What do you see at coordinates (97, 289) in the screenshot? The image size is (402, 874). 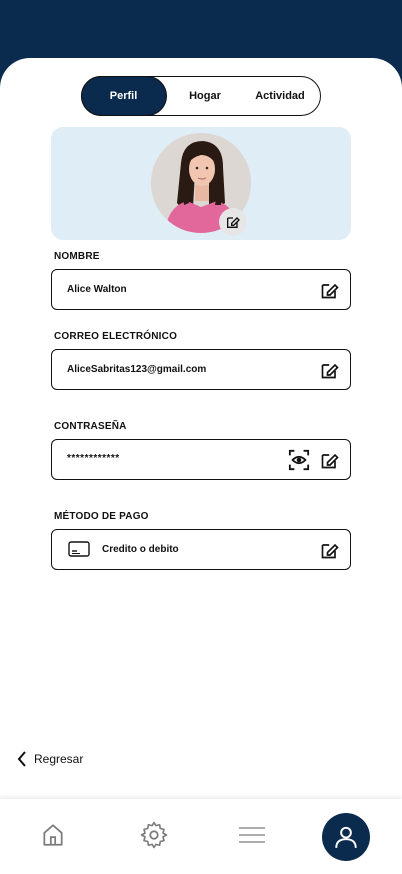 I see `name-value: Alice Walton` at bounding box center [97, 289].